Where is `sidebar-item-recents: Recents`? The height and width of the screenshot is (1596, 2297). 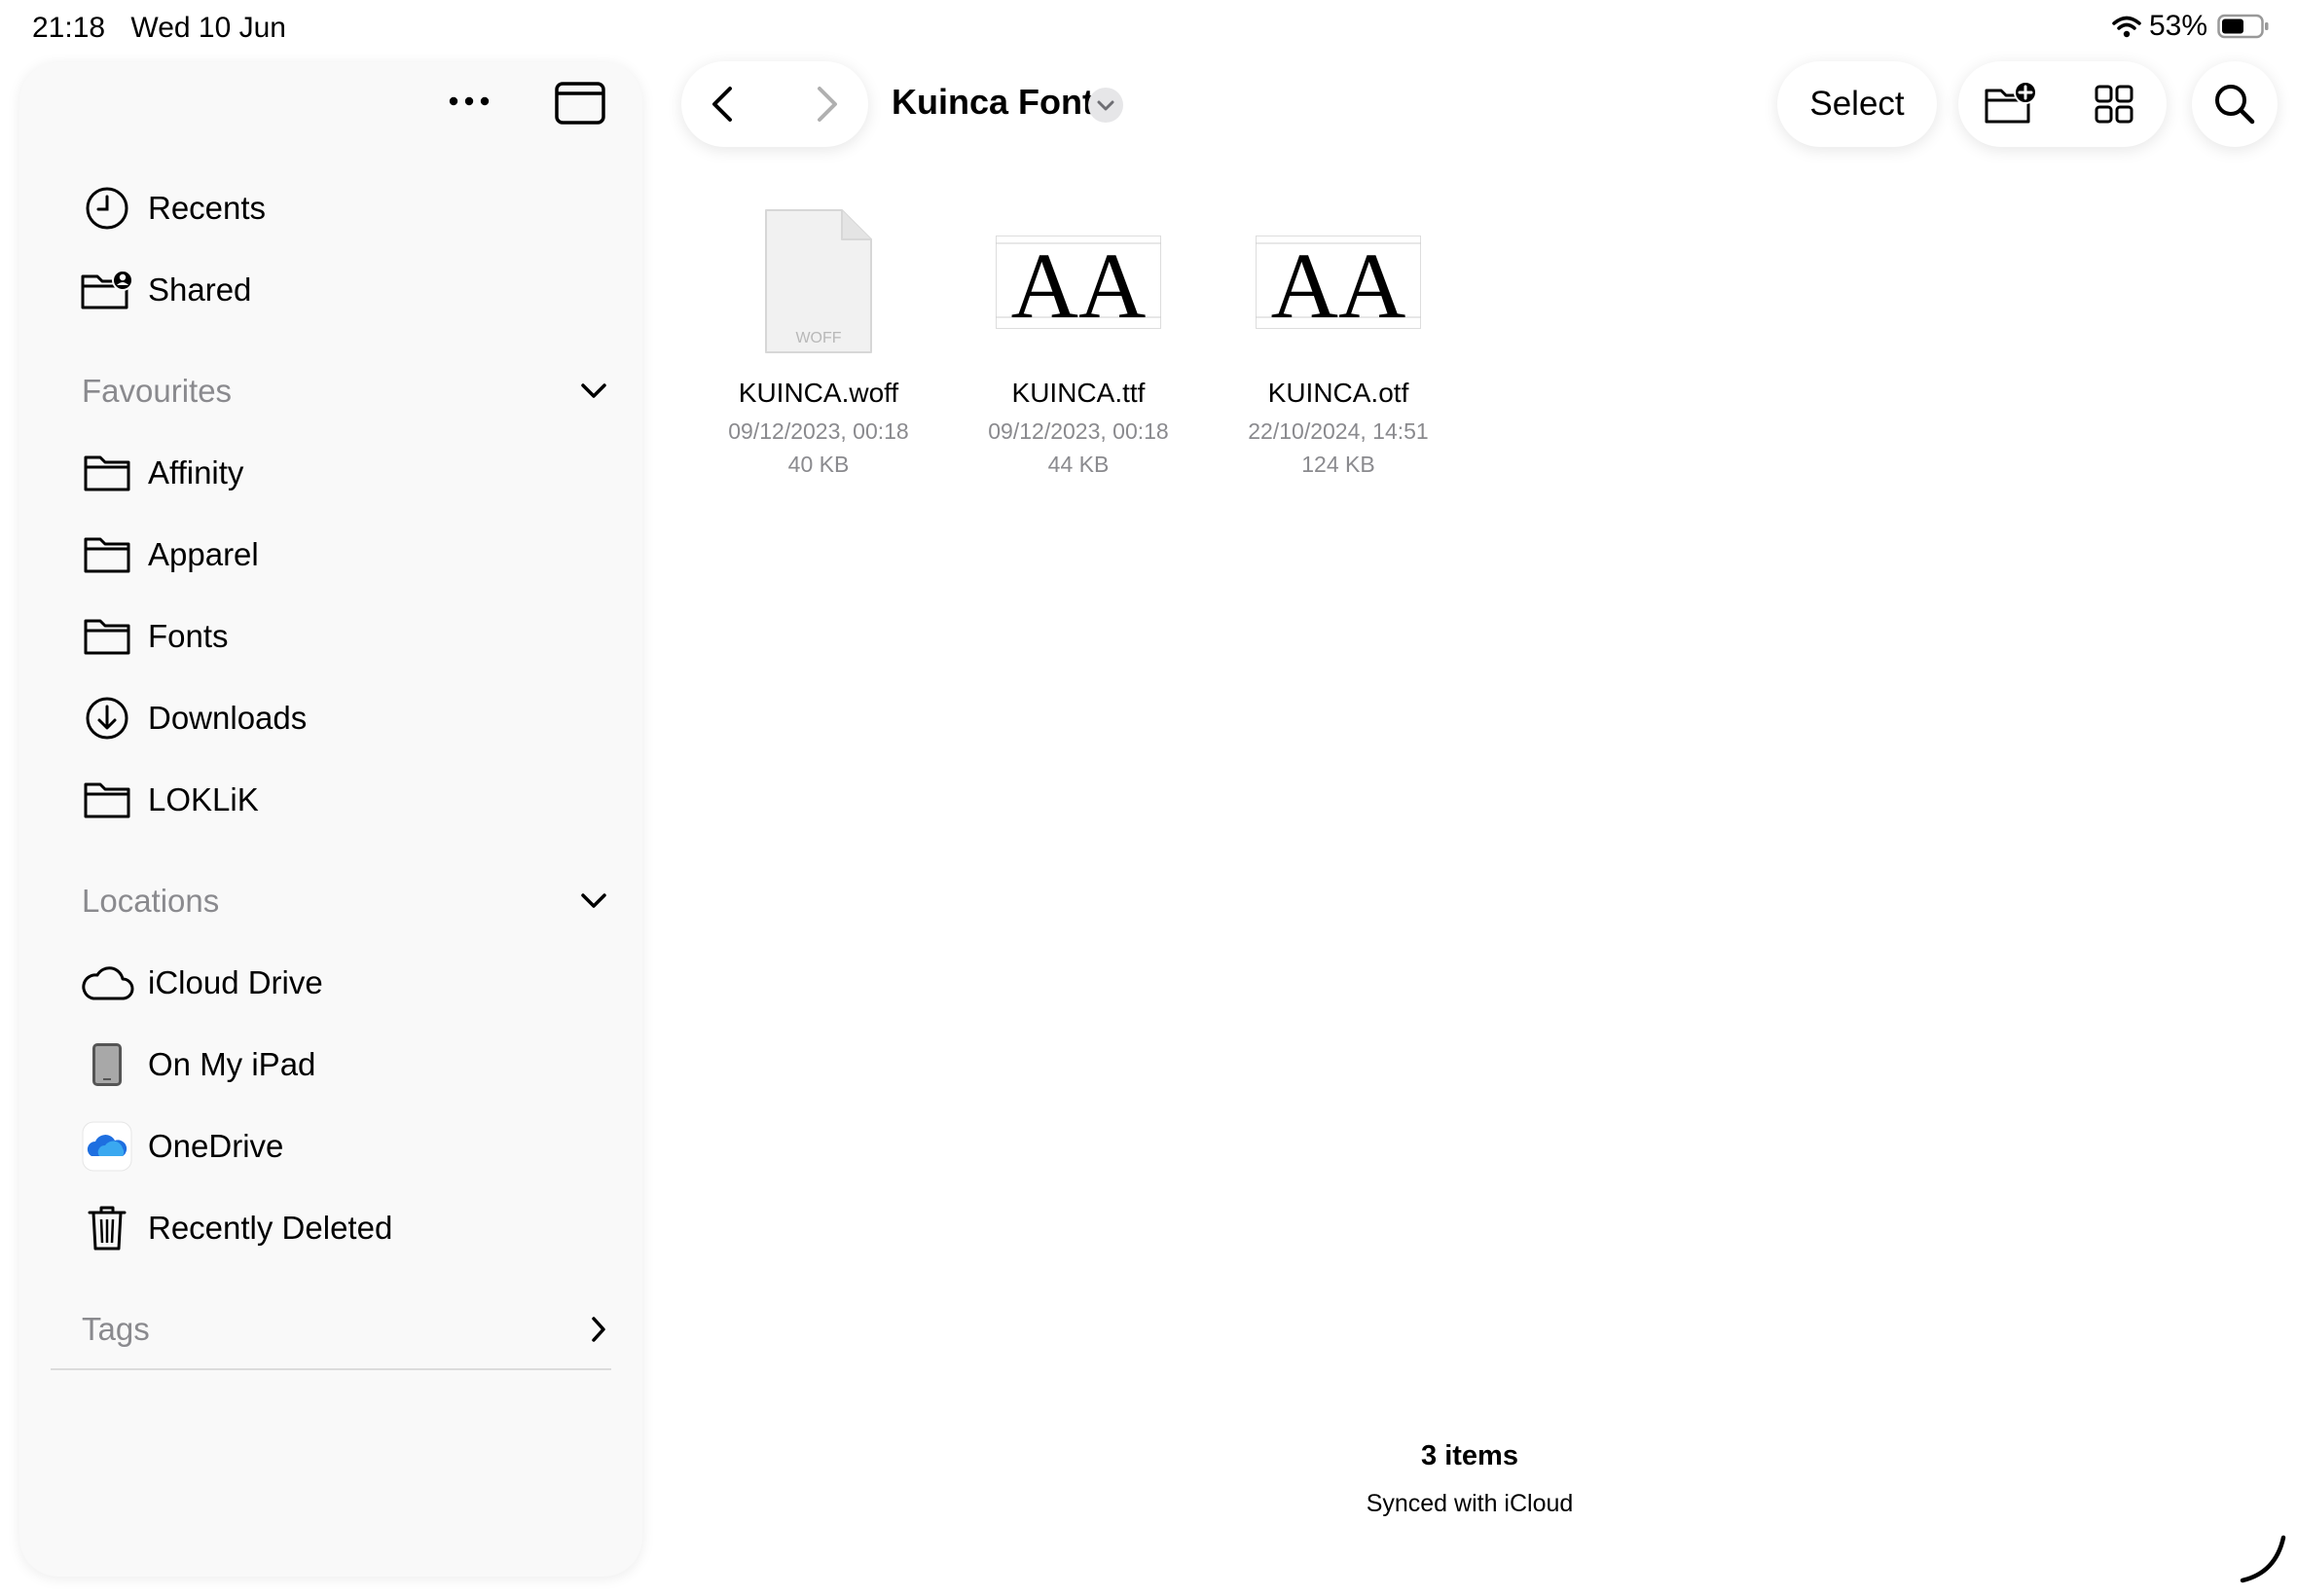 sidebar-item-recents: Recents is located at coordinates (173, 208).